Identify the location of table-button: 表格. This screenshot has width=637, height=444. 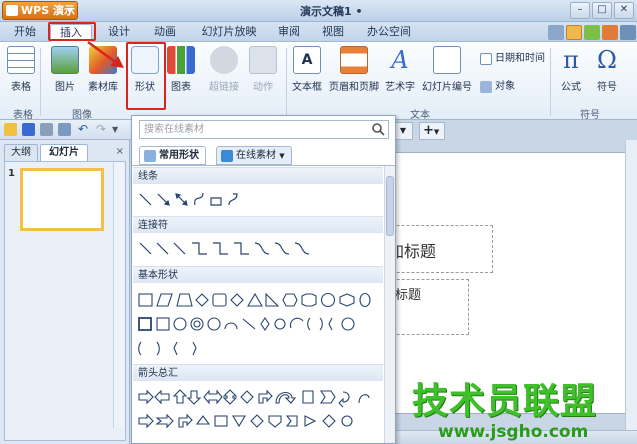
(21, 69).